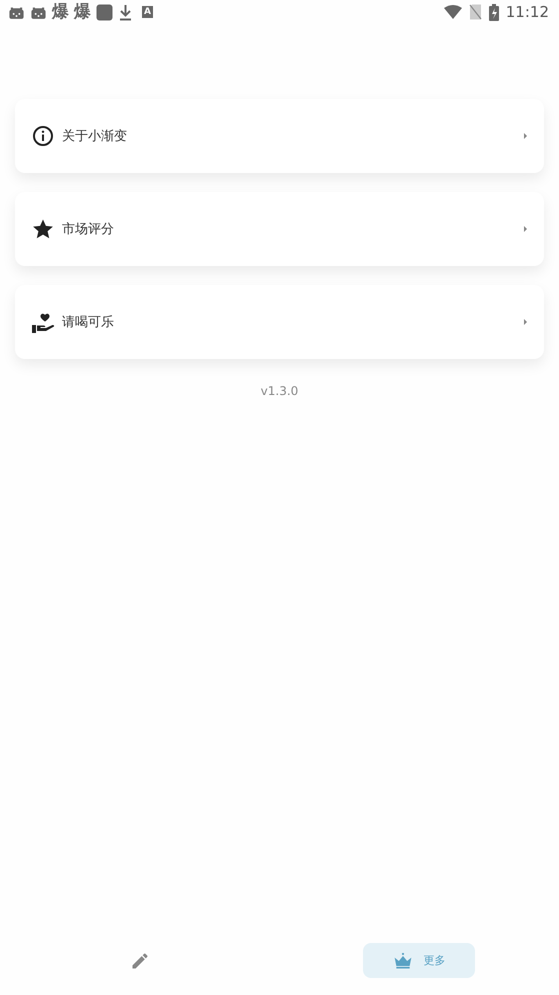  I want to click on battery-icon, so click(493, 12).